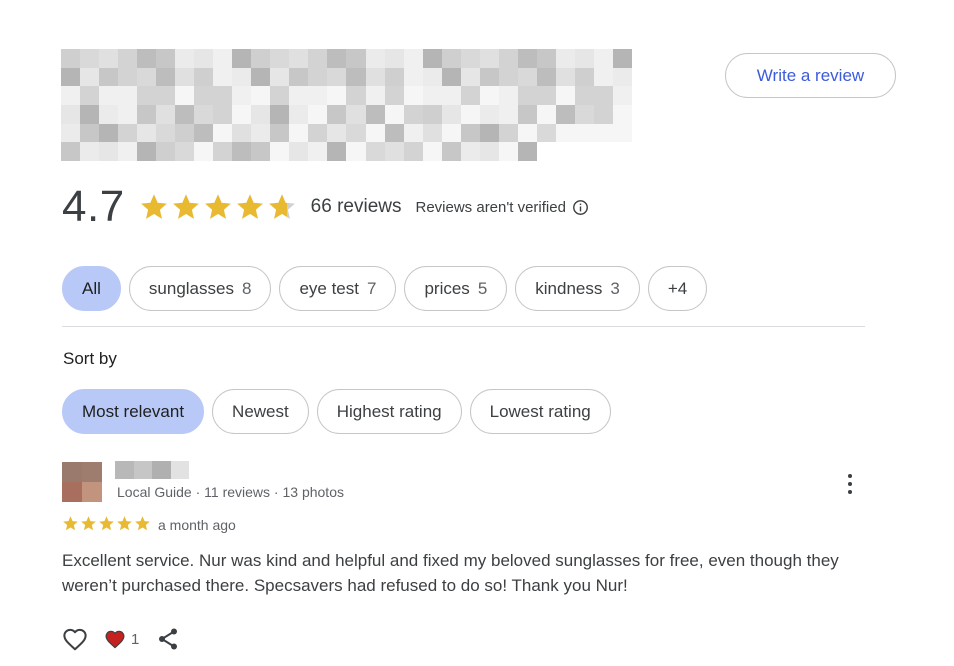  Describe the element at coordinates (191, 288) in the screenshot. I see `topic-chip-label: sunglasses` at that location.